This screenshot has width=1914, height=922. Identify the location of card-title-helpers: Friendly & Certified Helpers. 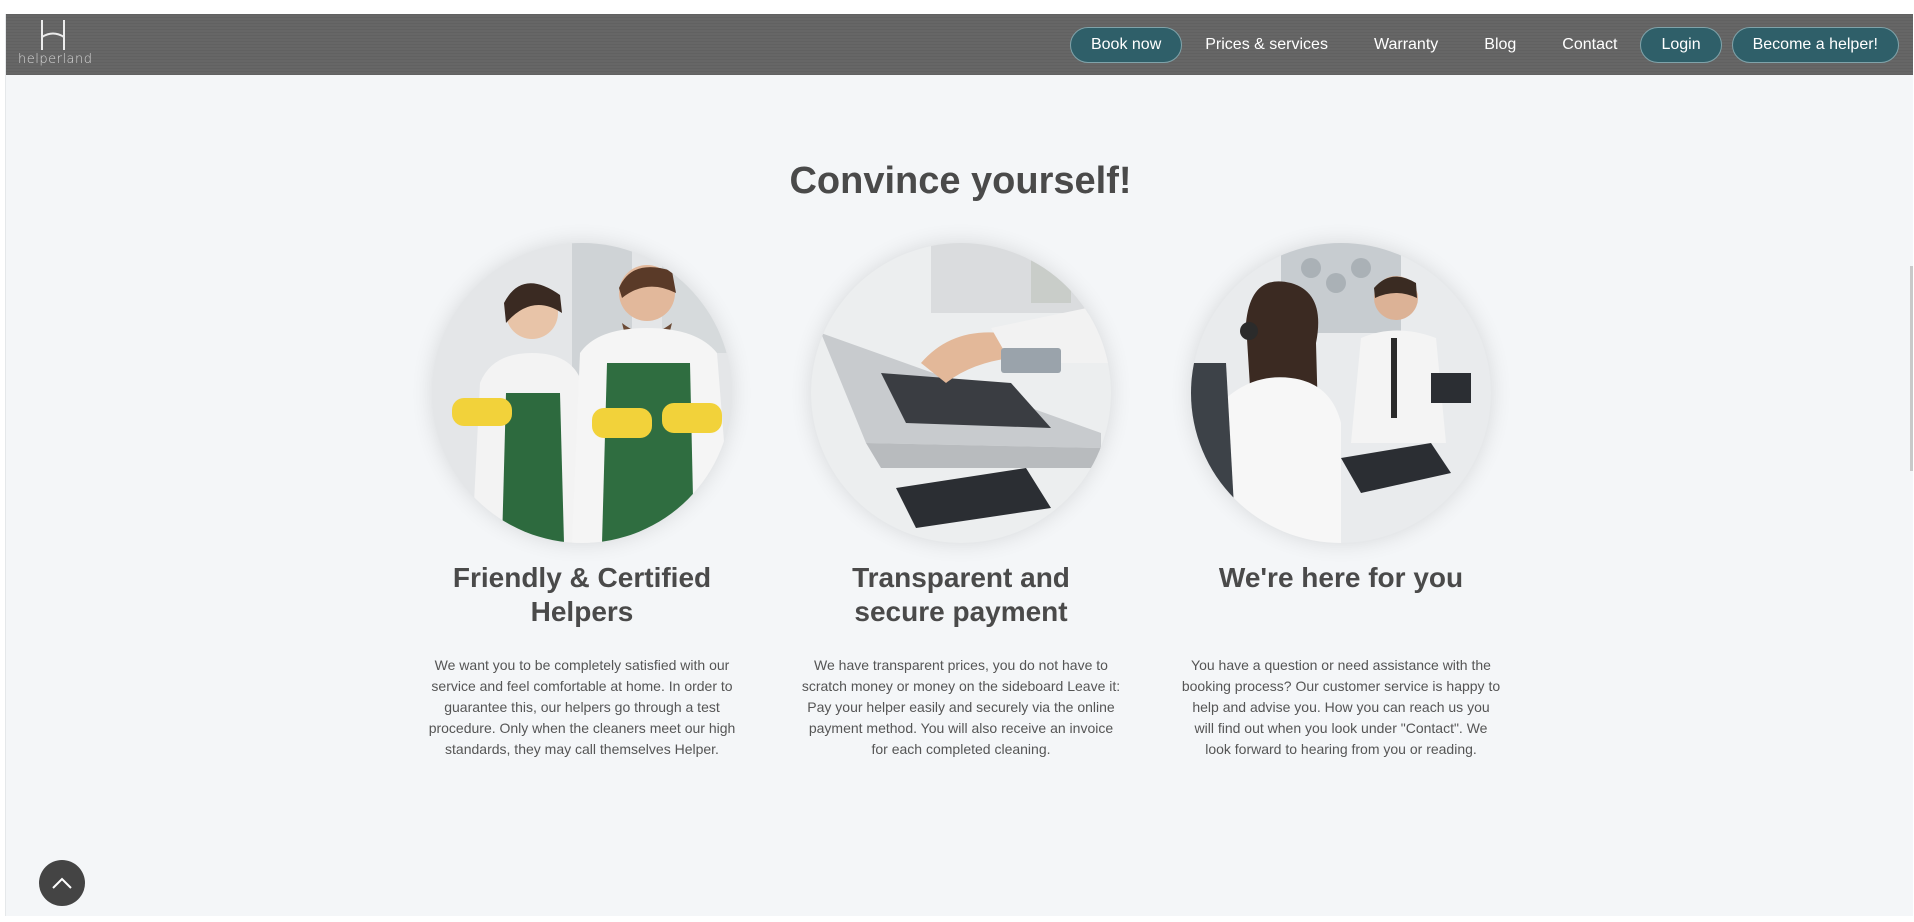
(582, 595).